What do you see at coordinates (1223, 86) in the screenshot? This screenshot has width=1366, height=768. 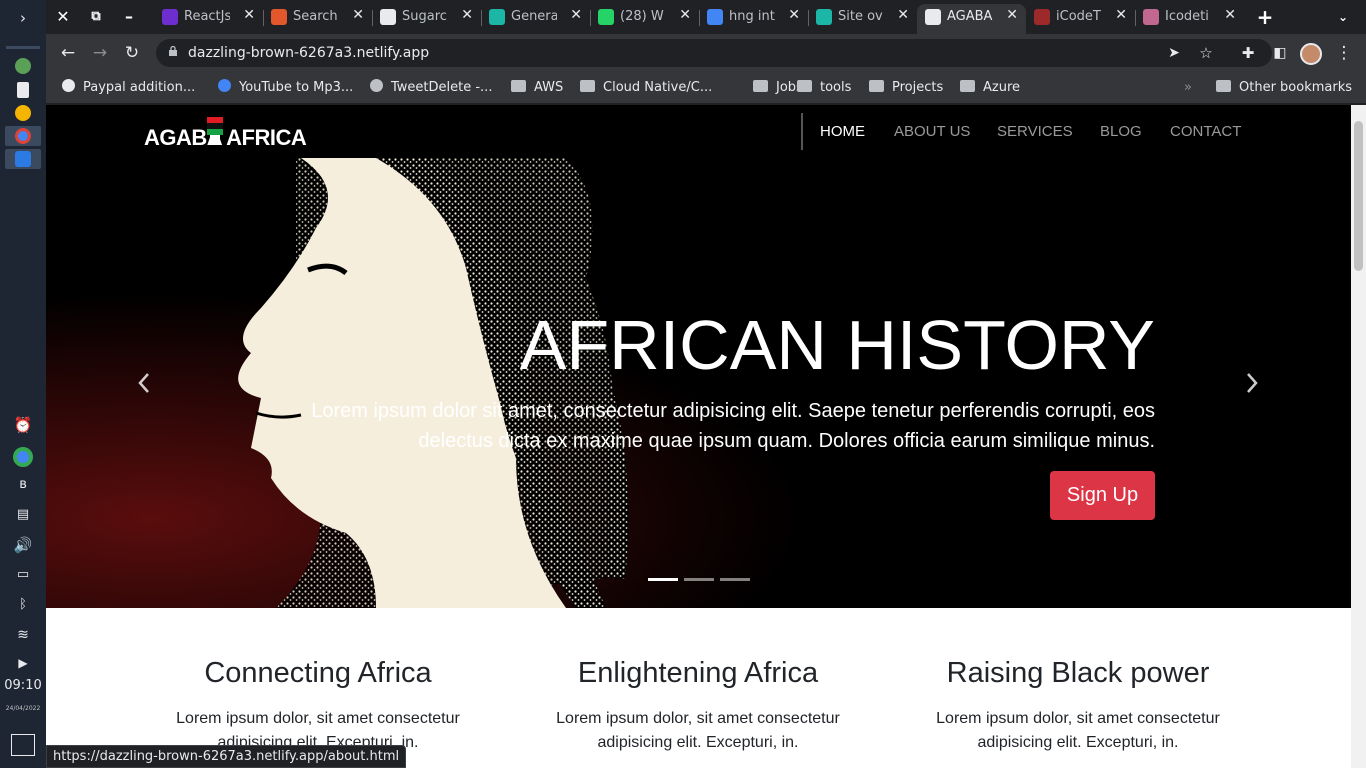 I see `folder-icon` at bounding box center [1223, 86].